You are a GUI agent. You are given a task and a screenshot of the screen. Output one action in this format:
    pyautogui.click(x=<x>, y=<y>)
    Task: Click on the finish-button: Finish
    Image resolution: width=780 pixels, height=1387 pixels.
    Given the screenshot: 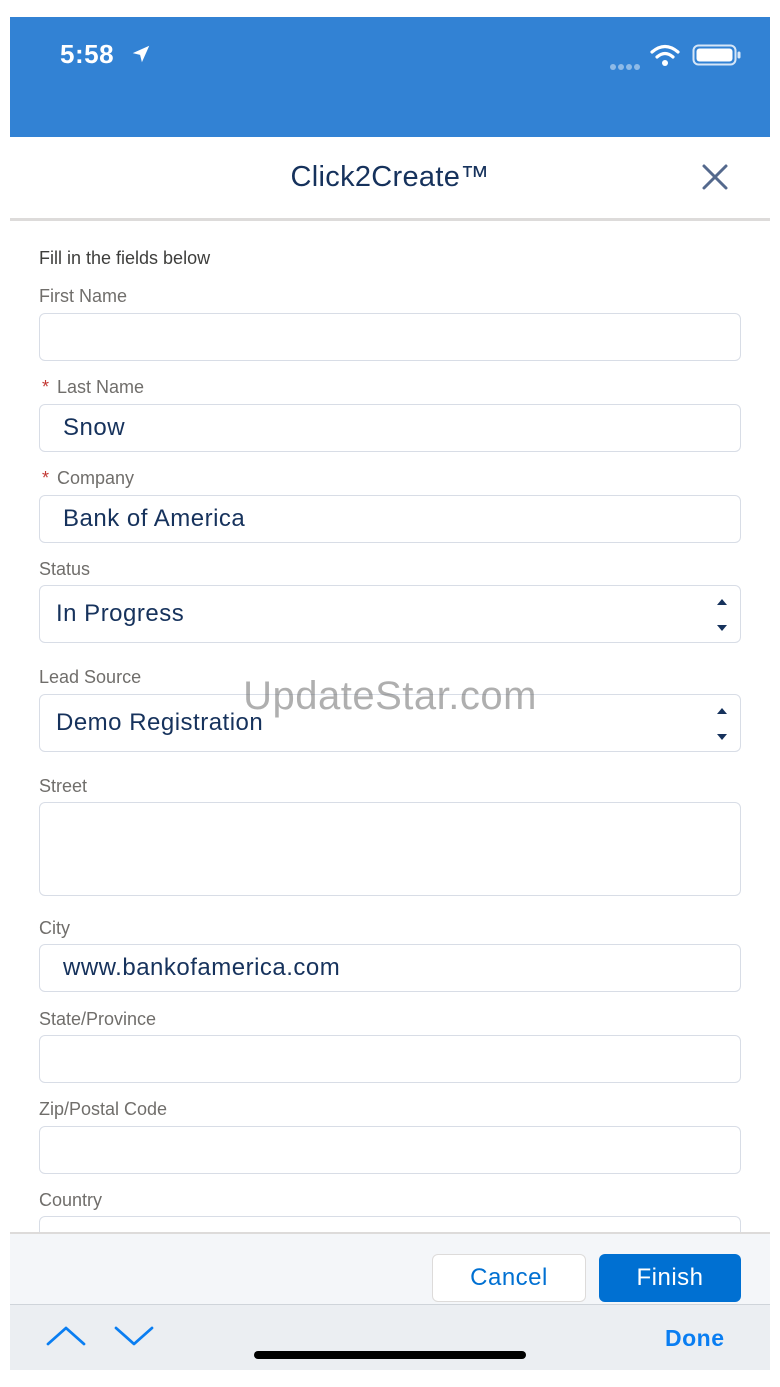 What is the action you would take?
    pyautogui.click(x=670, y=1278)
    